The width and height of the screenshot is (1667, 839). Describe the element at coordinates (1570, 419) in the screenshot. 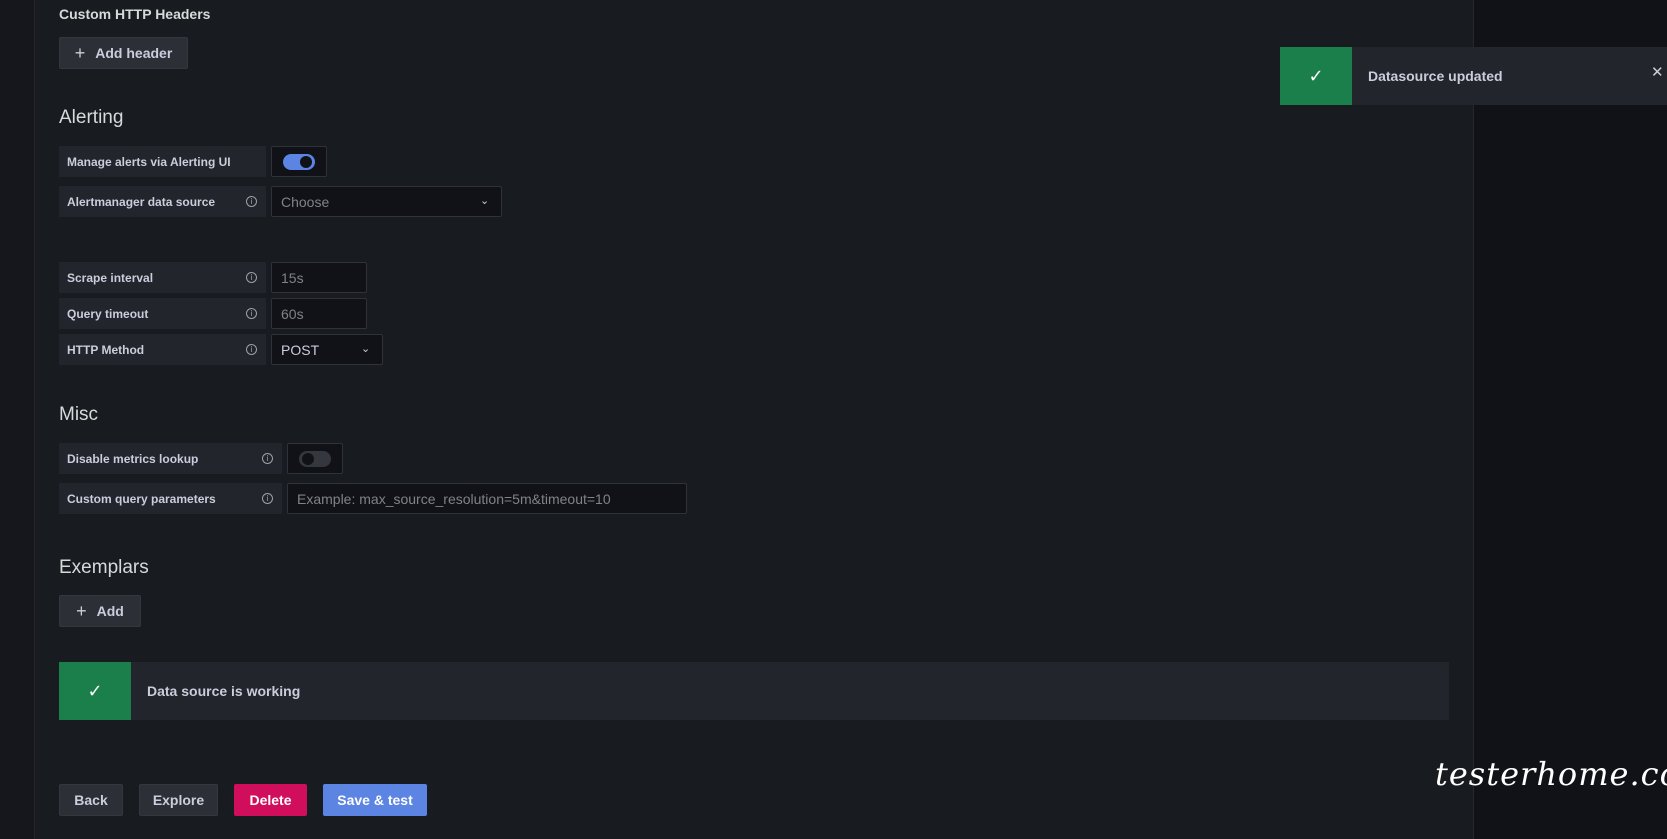

I see `right-area` at that location.